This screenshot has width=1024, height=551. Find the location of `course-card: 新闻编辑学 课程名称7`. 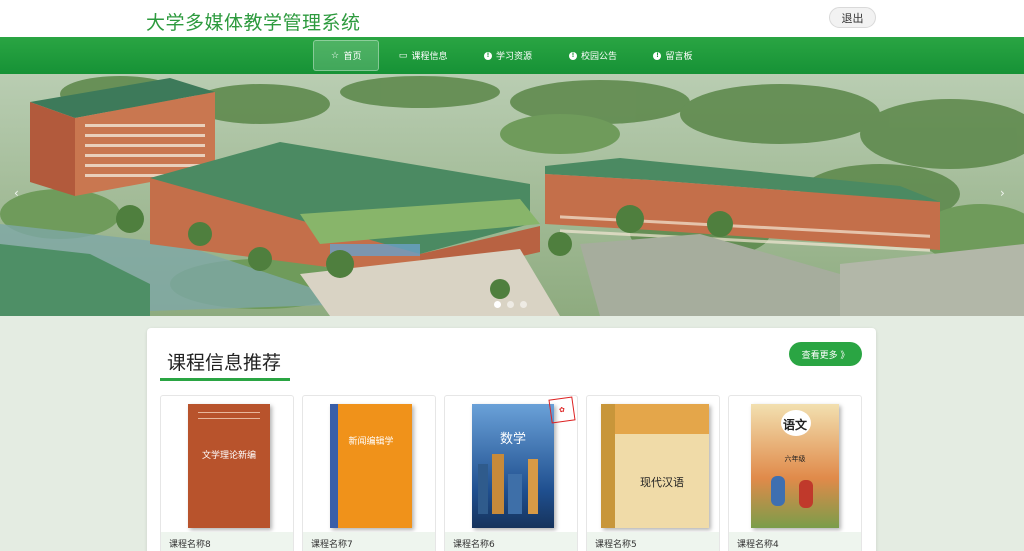

course-card: 新闻编辑学 课程名称7 is located at coordinates (369, 473).